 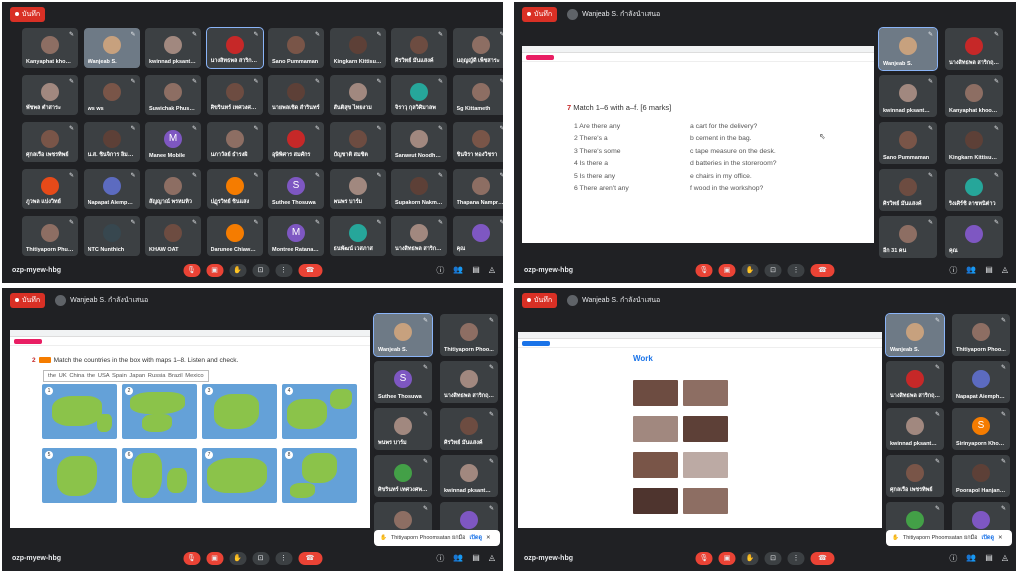 I want to click on close-icon: ✕, so click(x=488, y=538).